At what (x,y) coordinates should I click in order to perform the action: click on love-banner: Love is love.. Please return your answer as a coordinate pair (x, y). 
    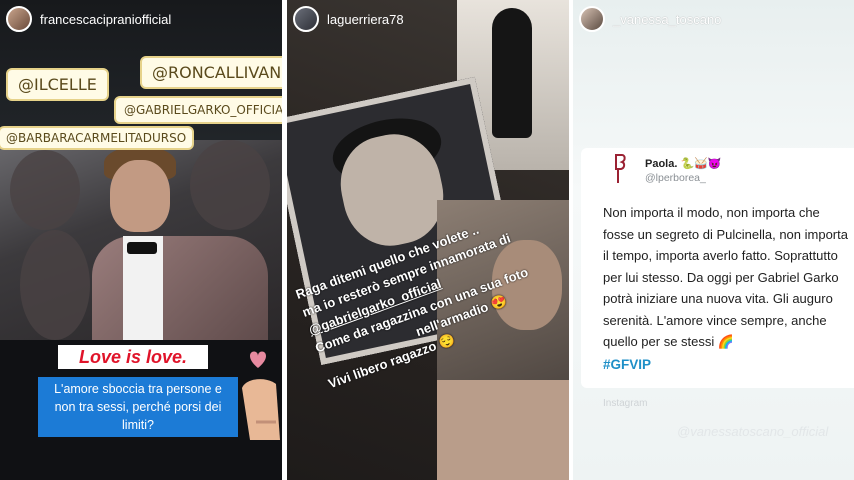
    Looking at the image, I should click on (133, 357).